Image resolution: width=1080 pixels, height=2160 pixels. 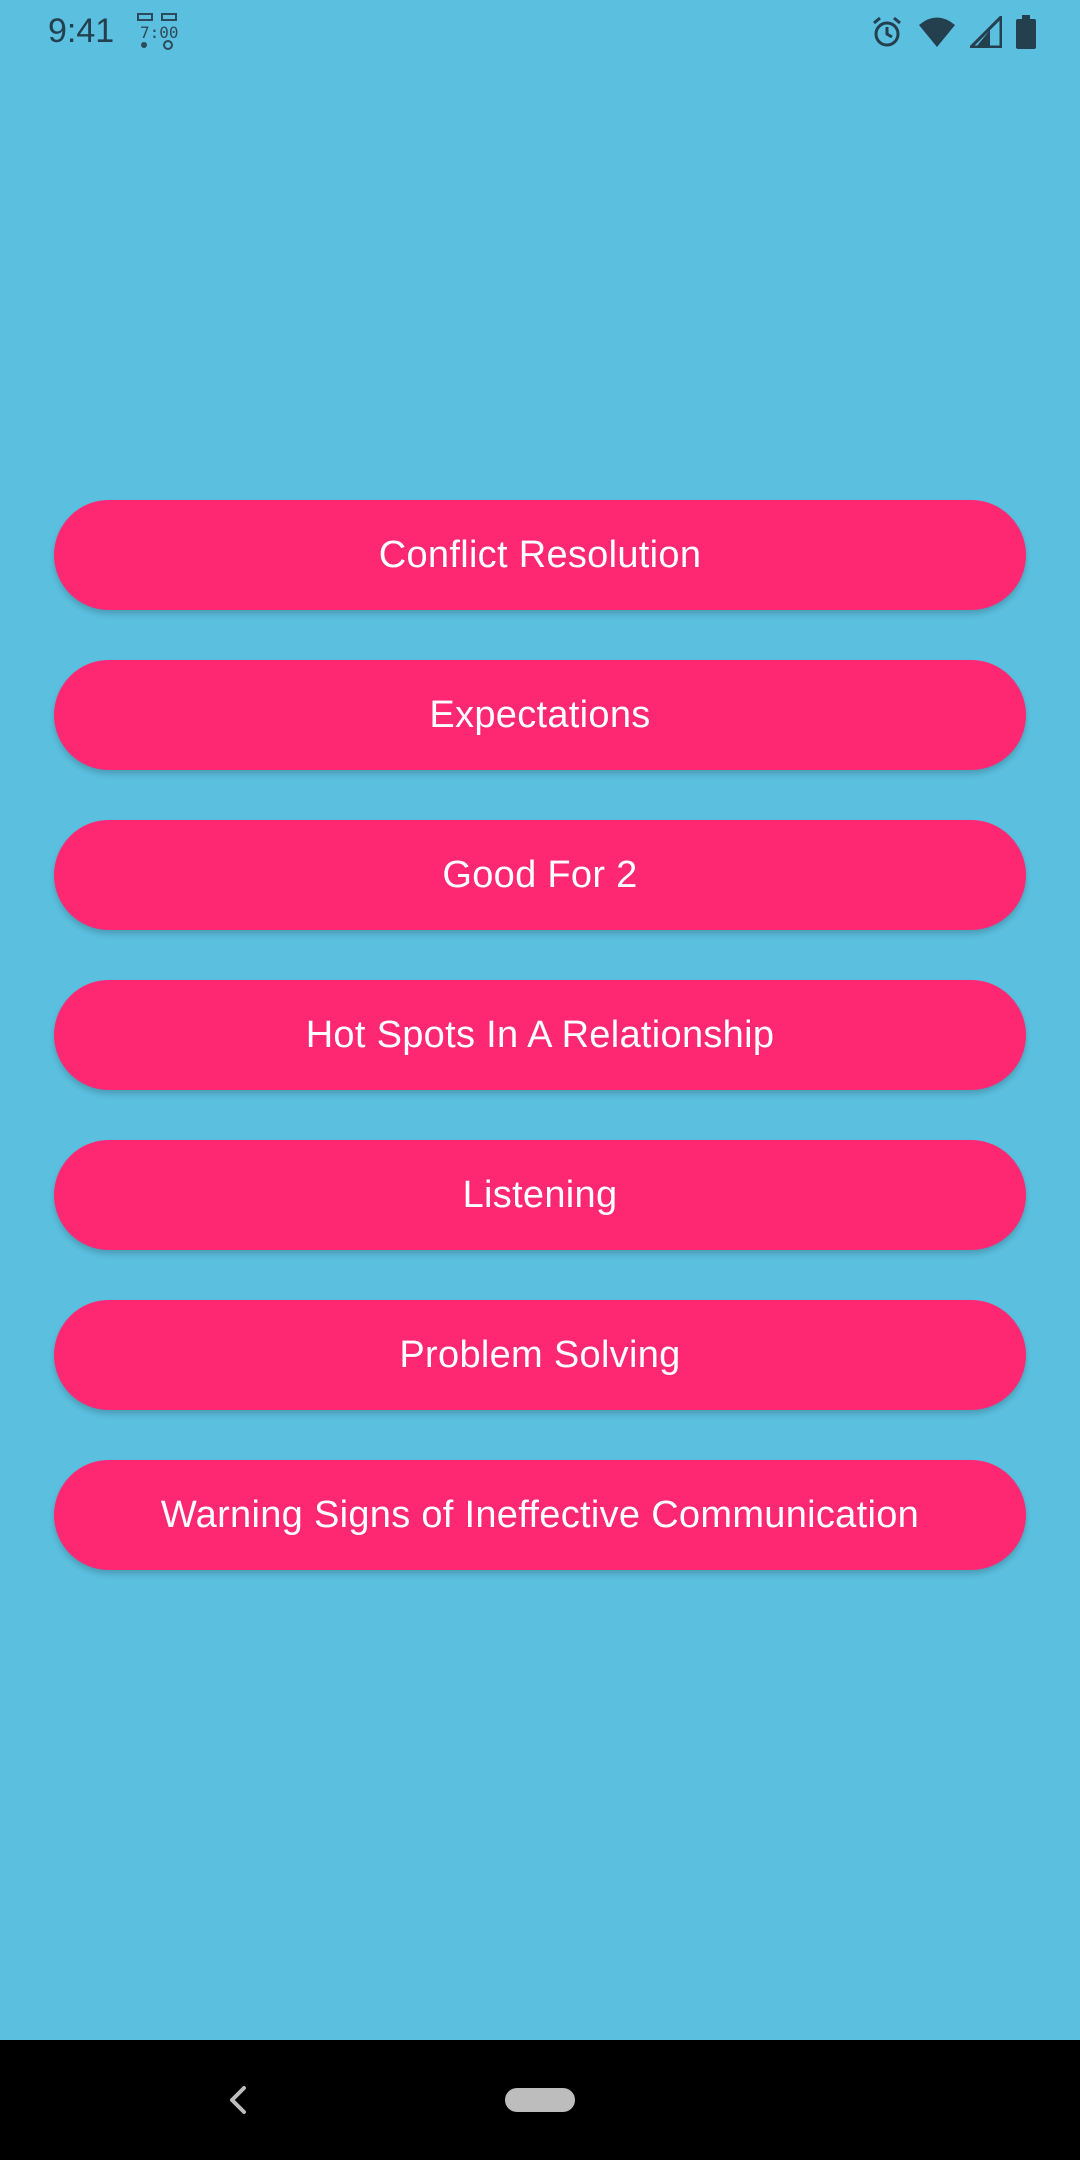 What do you see at coordinates (986, 32) in the screenshot?
I see `signal-icon` at bounding box center [986, 32].